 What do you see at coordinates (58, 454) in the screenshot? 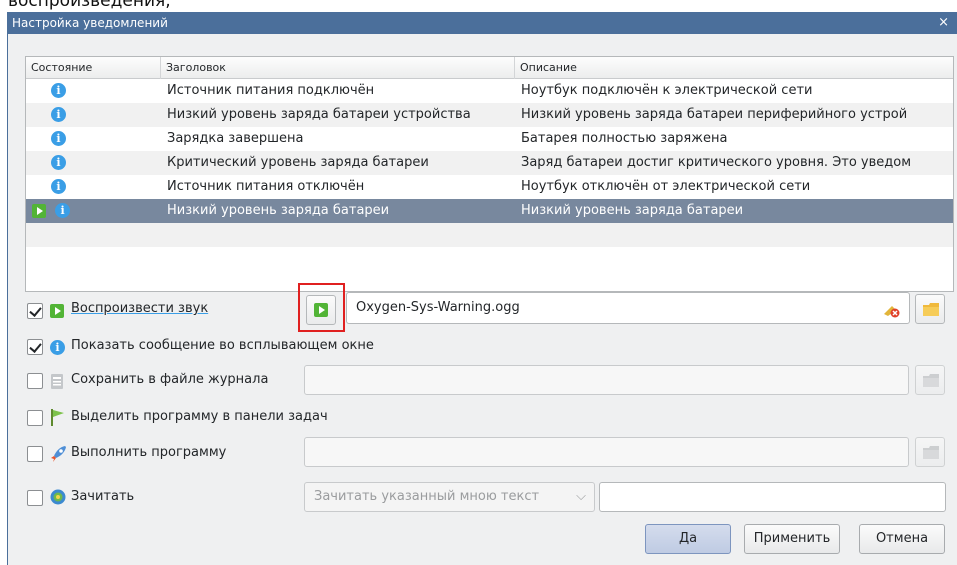
I see `rocket-icon` at bounding box center [58, 454].